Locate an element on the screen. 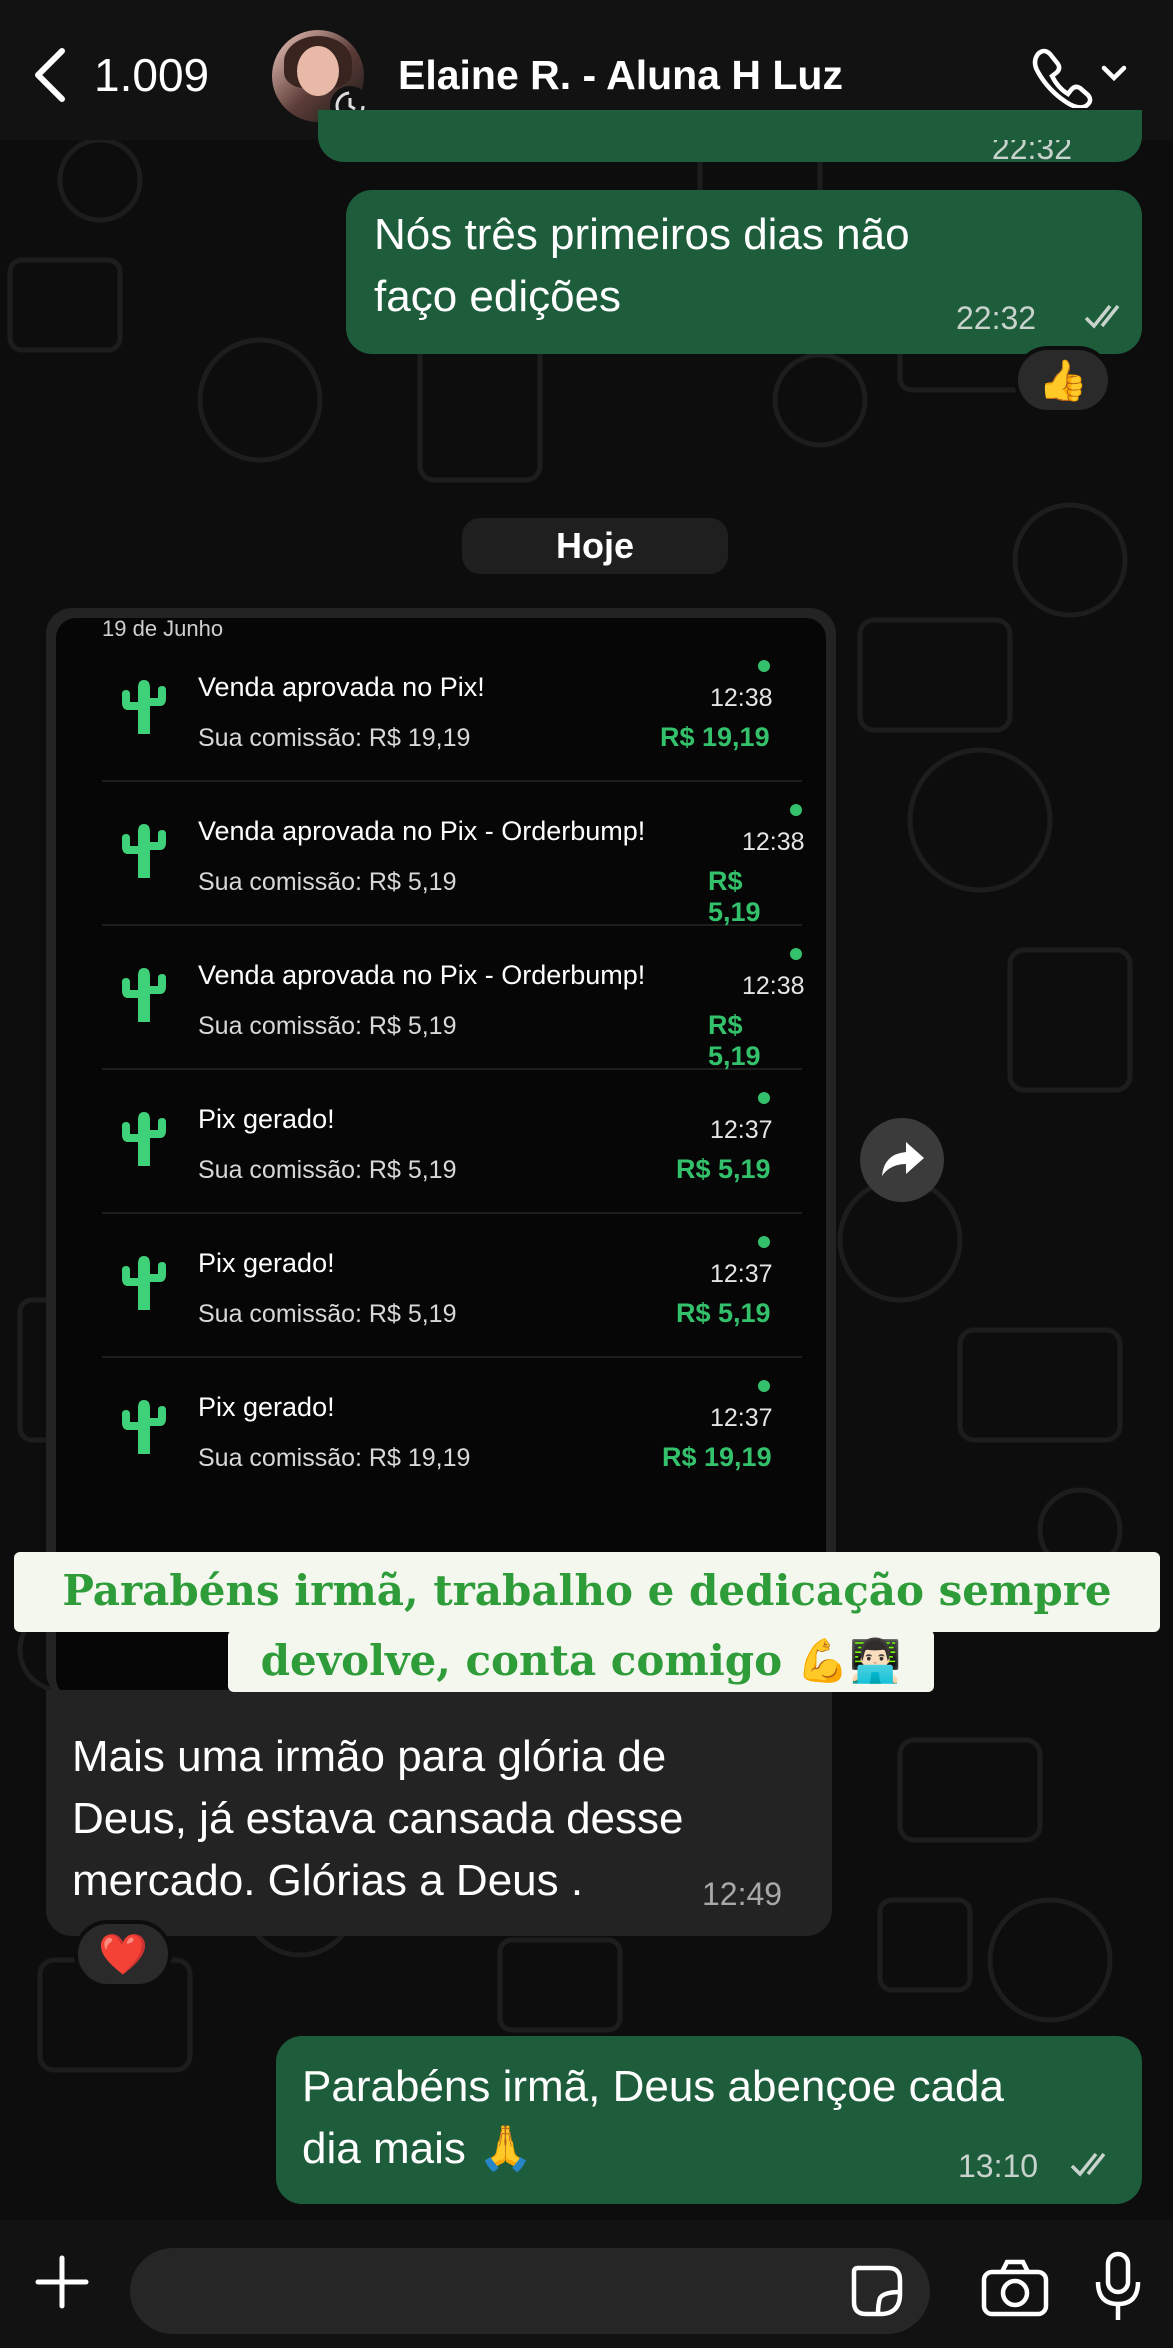 The image size is (1173, 2348). sticker-button is located at coordinates (877, 2291).